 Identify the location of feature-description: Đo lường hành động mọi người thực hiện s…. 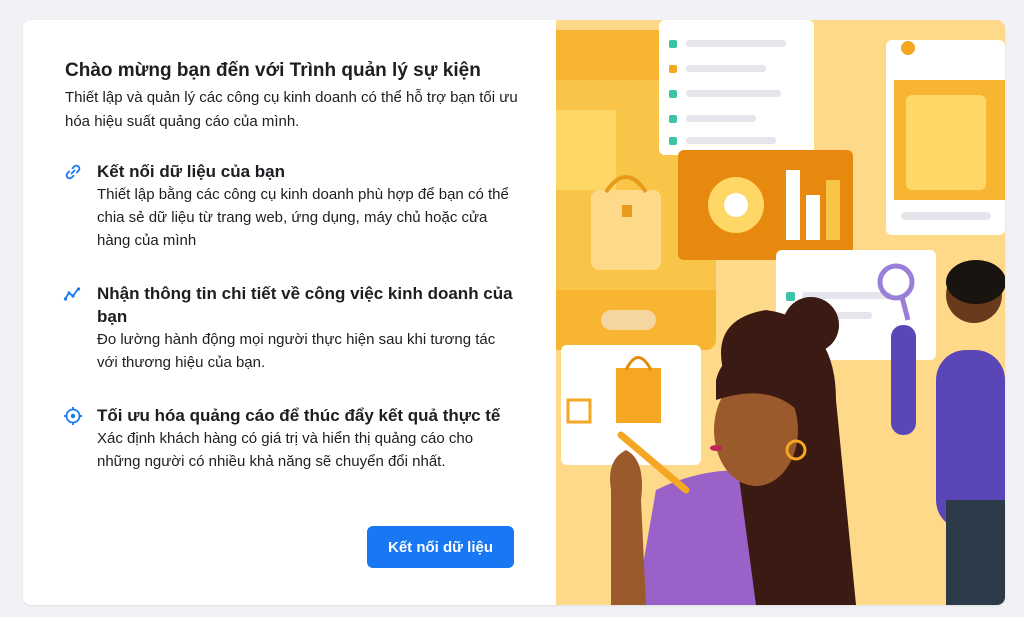
(296, 351).